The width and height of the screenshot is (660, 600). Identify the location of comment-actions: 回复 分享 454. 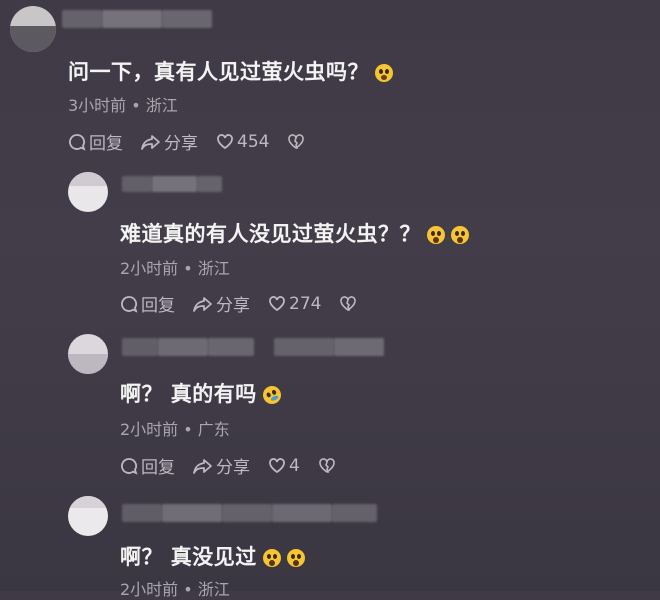
(197, 141).